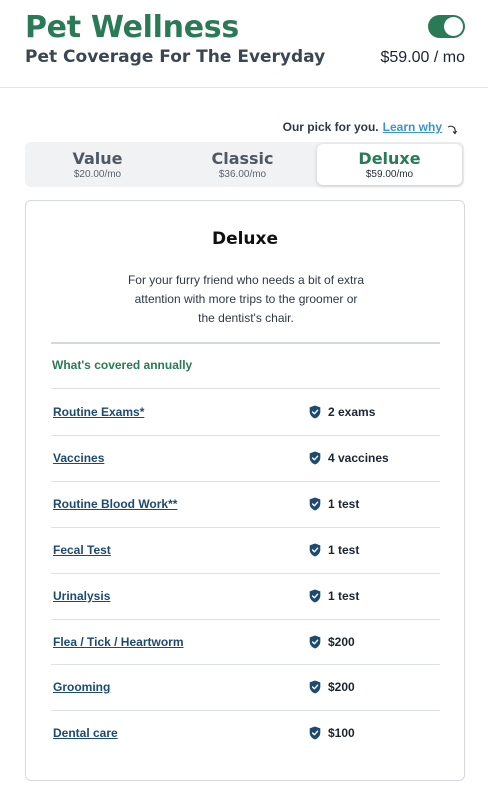 This screenshot has width=488, height=793. Describe the element at coordinates (97, 158) in the screenshot. I see `plan-name: Value` at that location.